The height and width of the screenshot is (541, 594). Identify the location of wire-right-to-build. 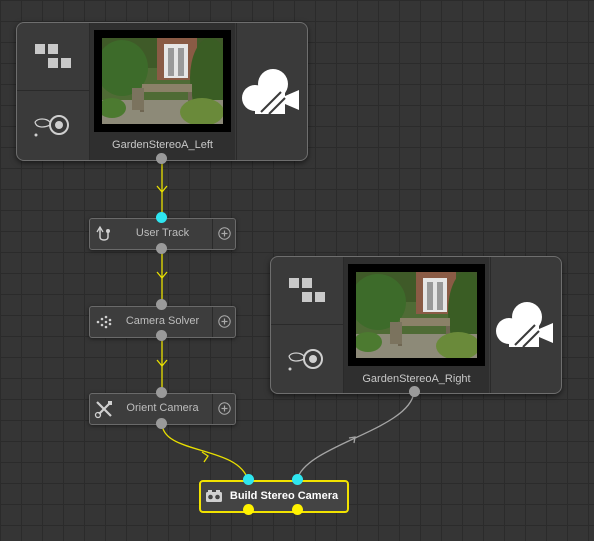
(355, 436).